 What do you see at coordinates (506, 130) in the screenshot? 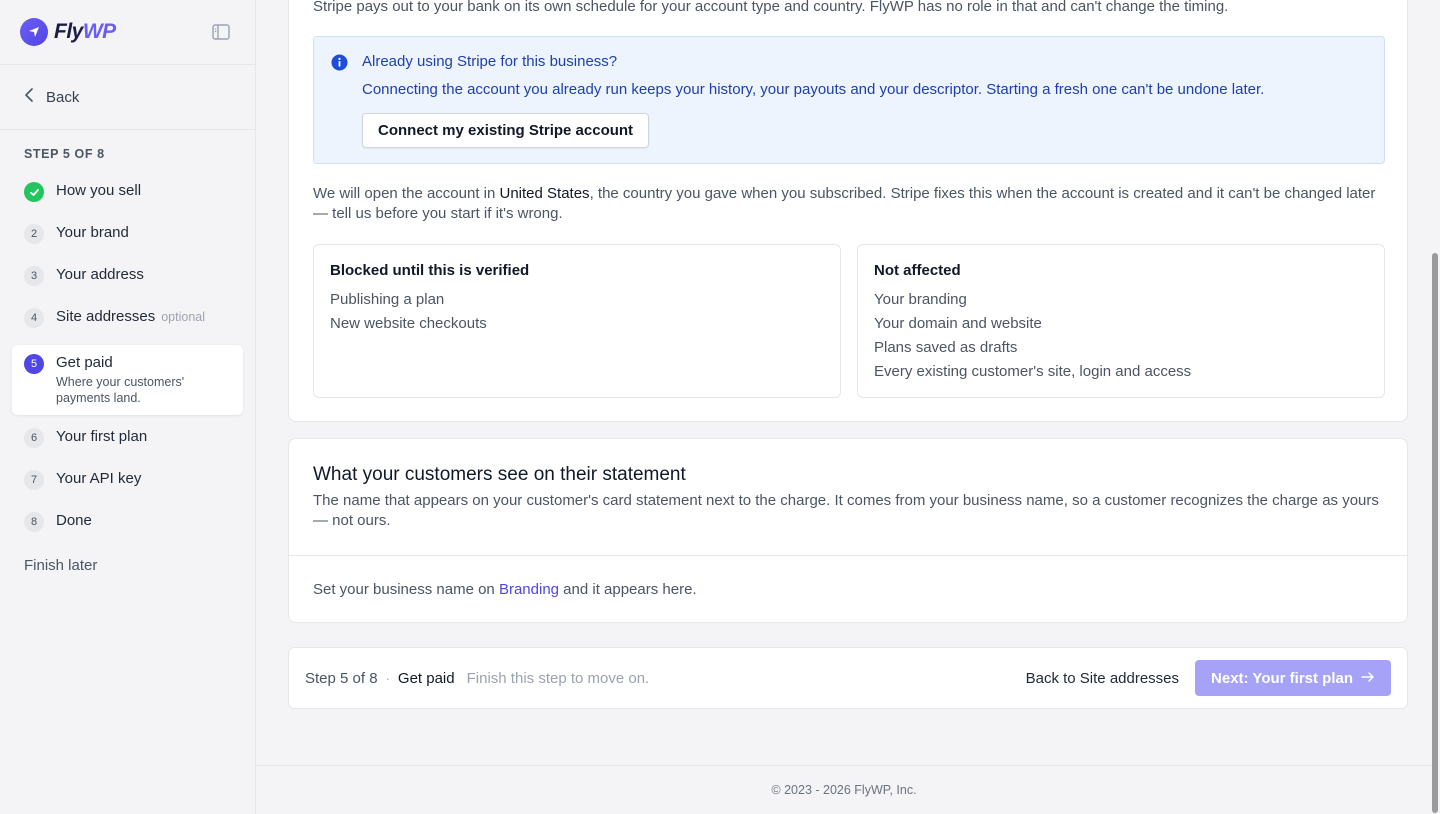
I see `connect-existing-stripe-button: Connect my existing Stripe account` at bounding box center [506, 130].